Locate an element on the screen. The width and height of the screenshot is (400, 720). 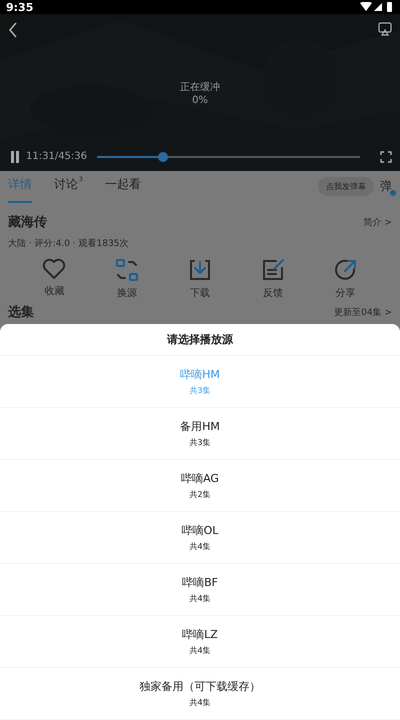
buffering-text: 正在缓冲 is located at coordinates (200, 87).